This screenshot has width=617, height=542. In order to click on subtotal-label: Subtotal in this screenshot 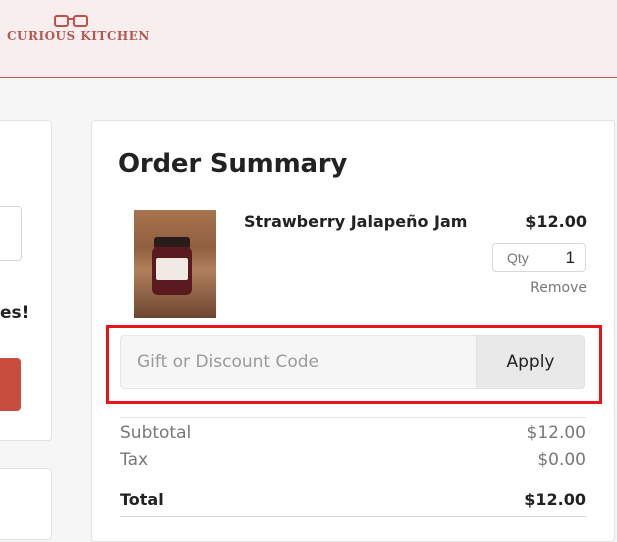, I will do `click(156, 433)`.